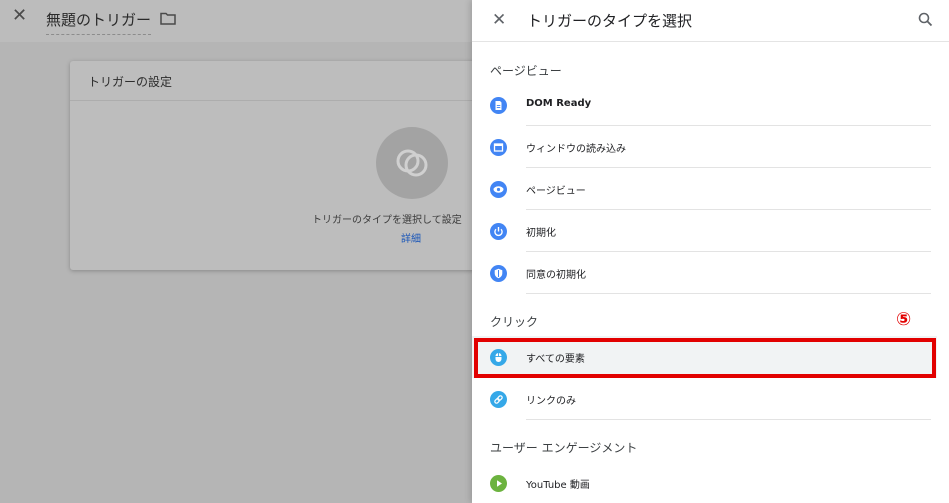 The width and height of the screenshot is (949, 503). I want to click on editor-header: ✕ 無題のトリガー, so click(236, 21).